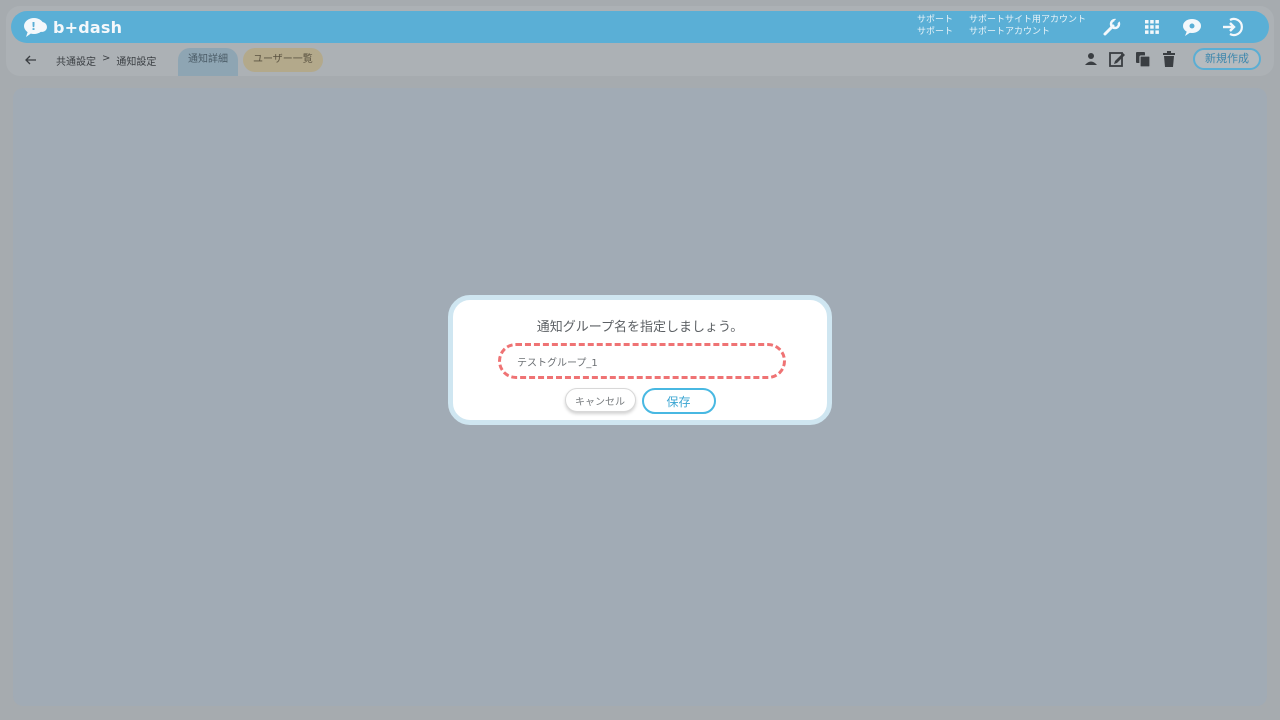 The width and height of the screenshot is (1280, 720). What do you see at coordinates (88, 27) in the screenshot?
I see `logo-text: b+dash` at bounding box center [88, 27].